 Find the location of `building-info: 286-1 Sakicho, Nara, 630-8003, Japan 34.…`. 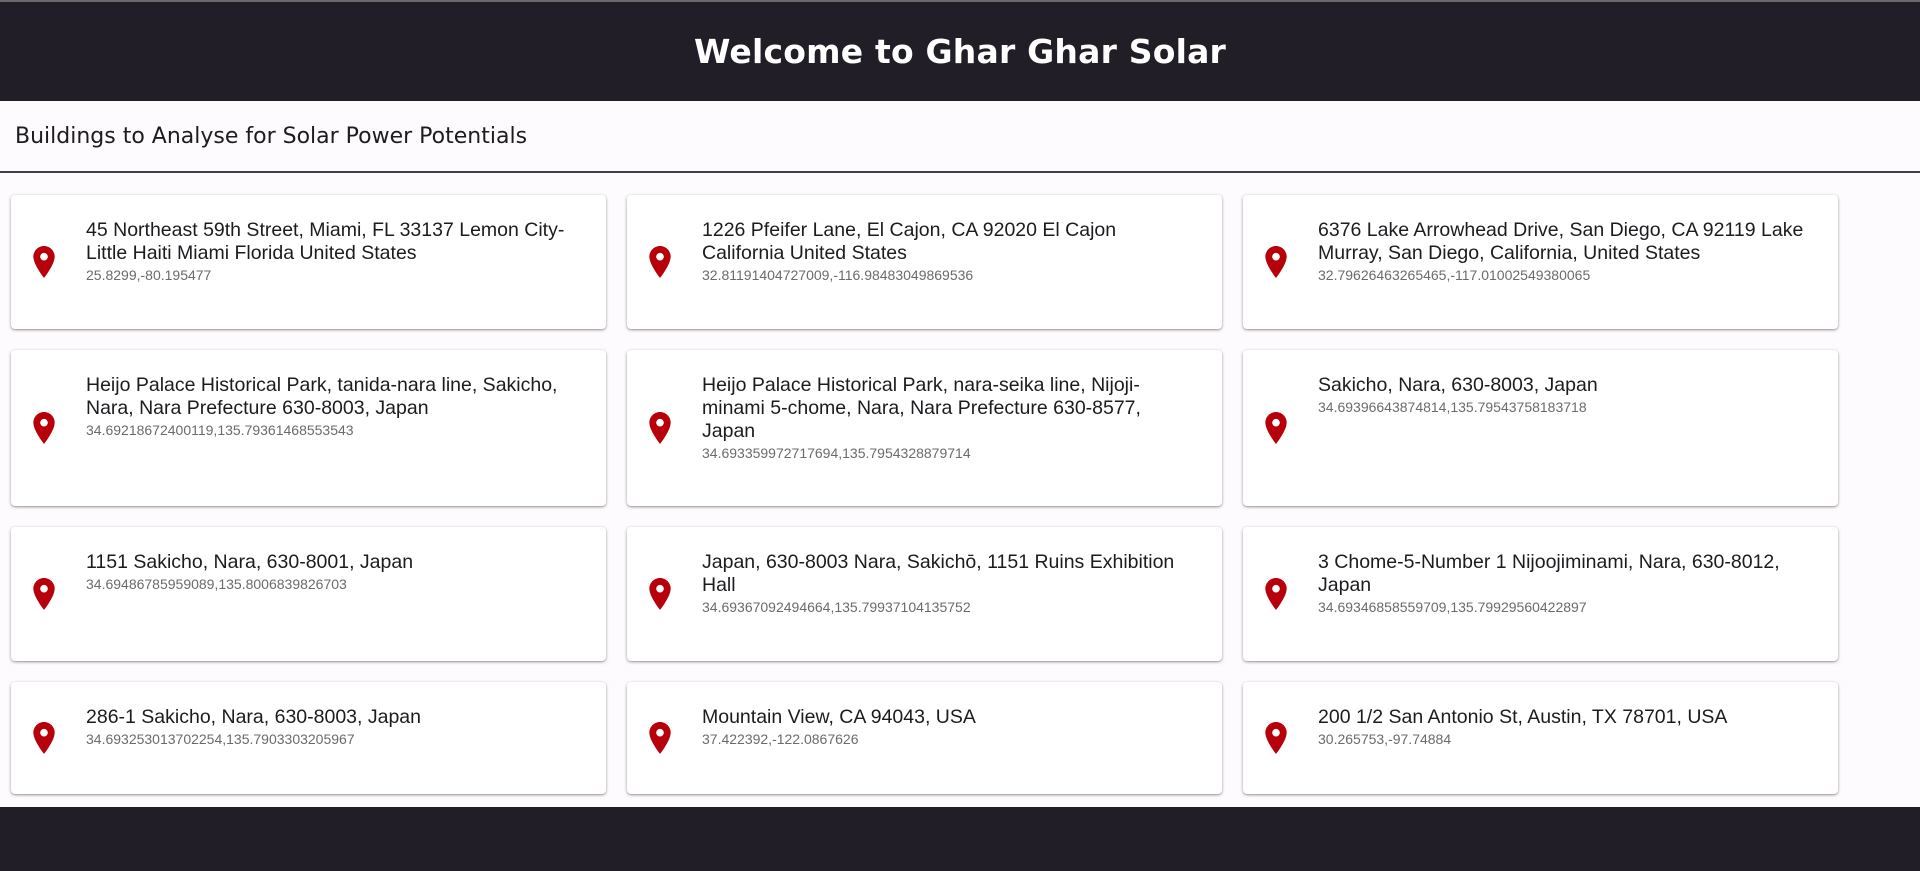

building-info: 286-1 Sakicho, Nara, 630-8003, Japan 34.… is located at coordinates (346, 715).